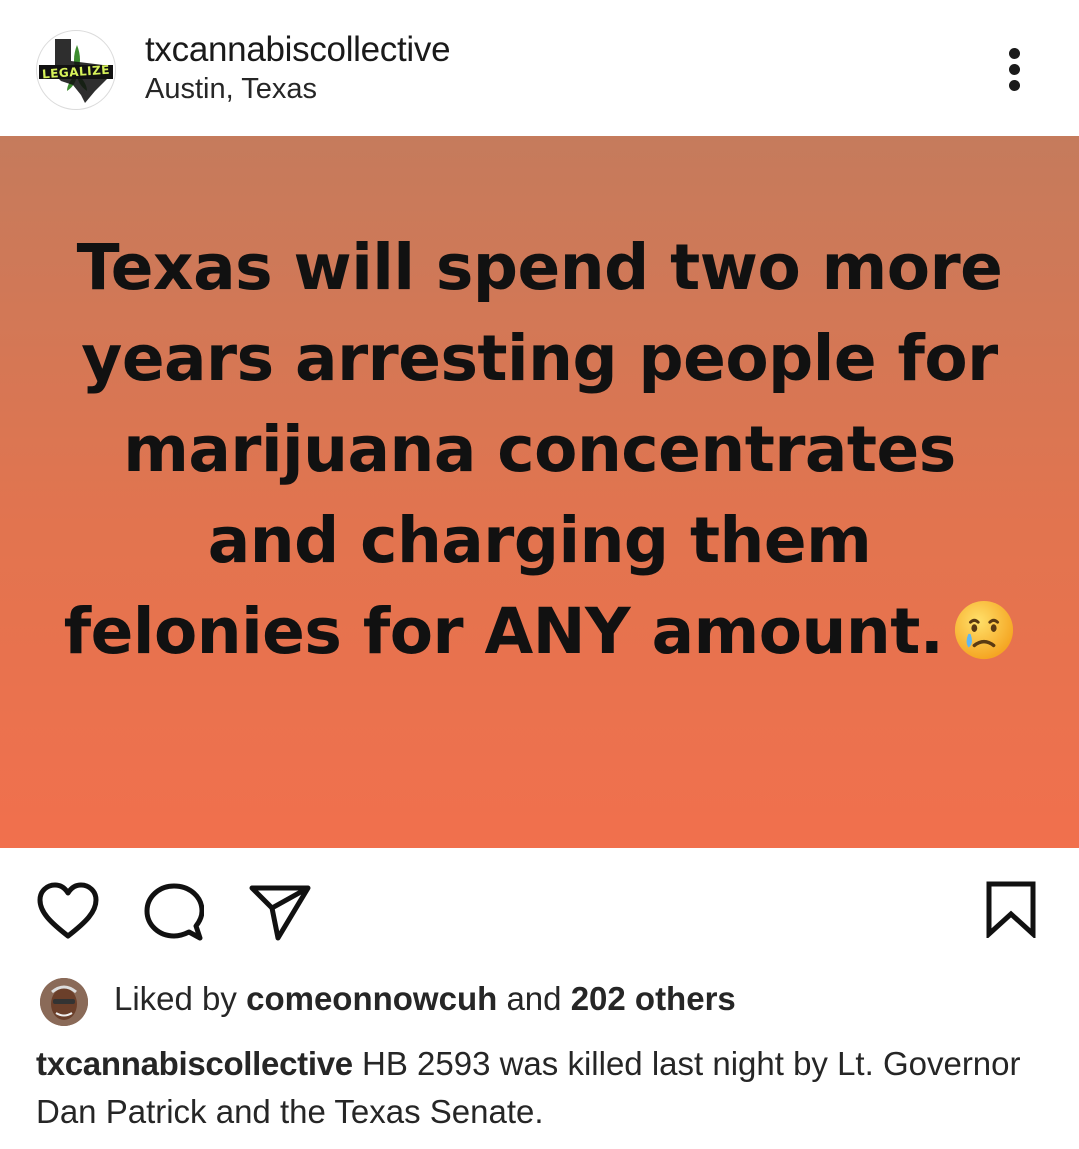 The width and height of the screenshot is (1079, 1149). I want to click on post-actions, so click(539, 908).